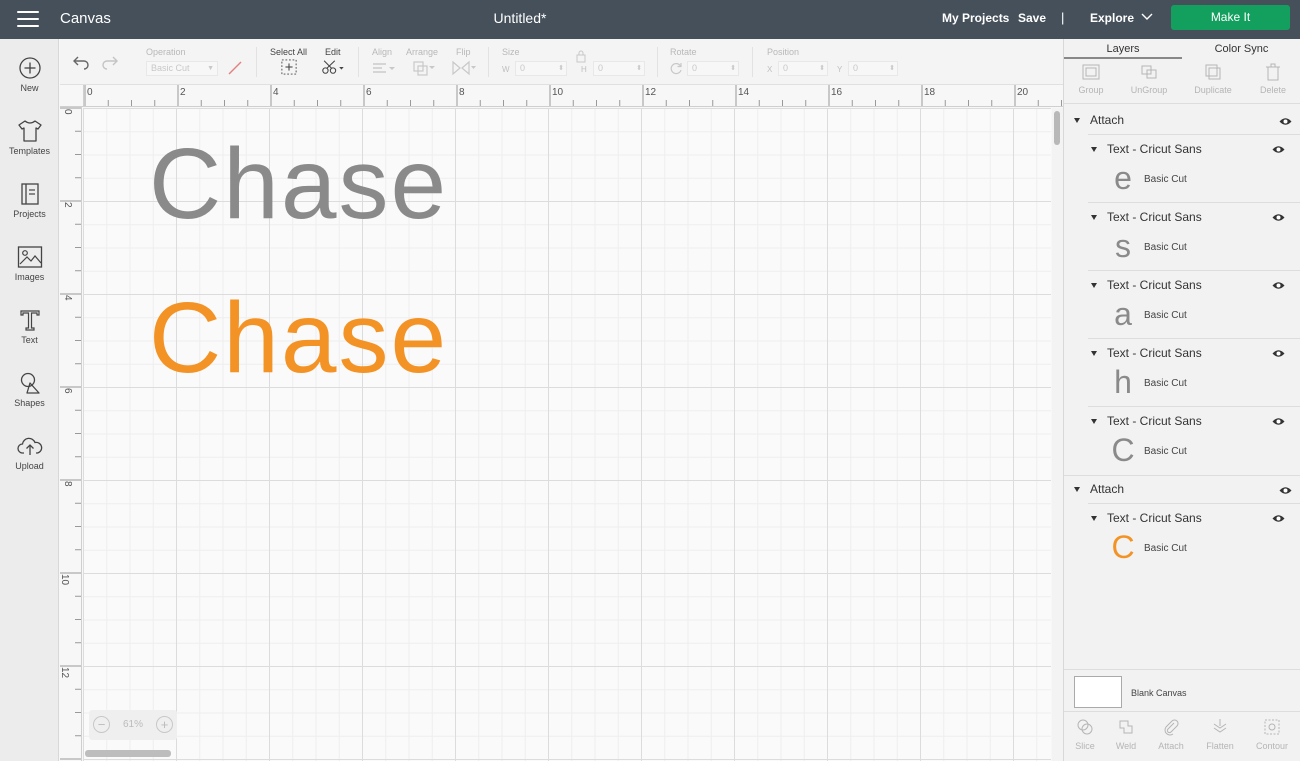 This screenshot has width=1300, height=761. I want to click on sidebar-item-text: Text, so click(29, 336).